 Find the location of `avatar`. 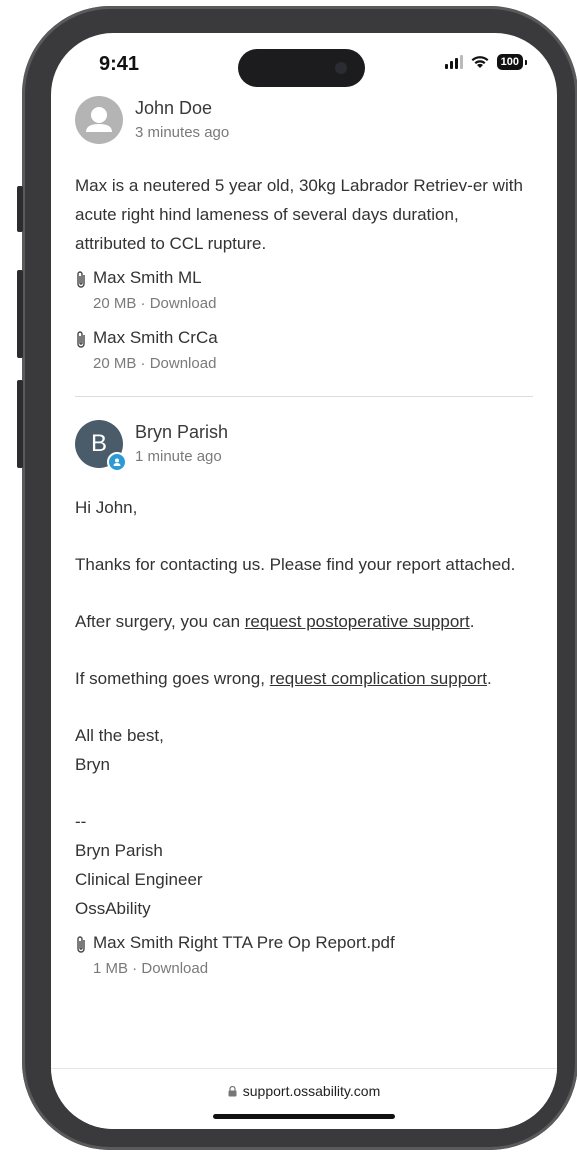

avatar is located at coordinates (99, 120).